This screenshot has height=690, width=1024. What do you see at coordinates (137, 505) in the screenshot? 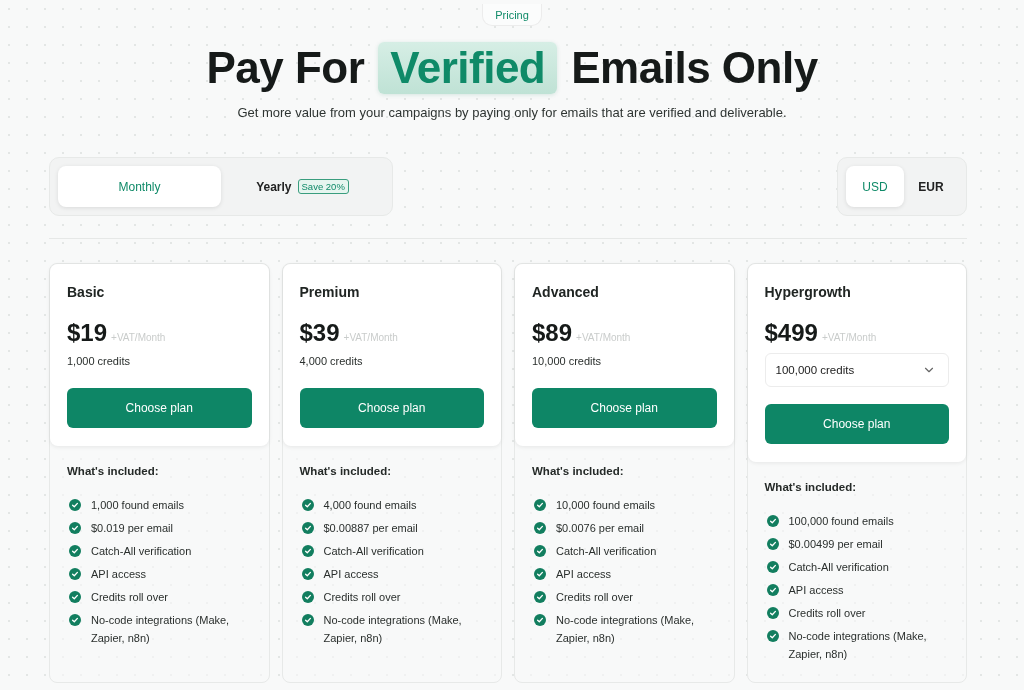
I see `feature-text: 1,000 found emails` at bounding box center [137, 505].